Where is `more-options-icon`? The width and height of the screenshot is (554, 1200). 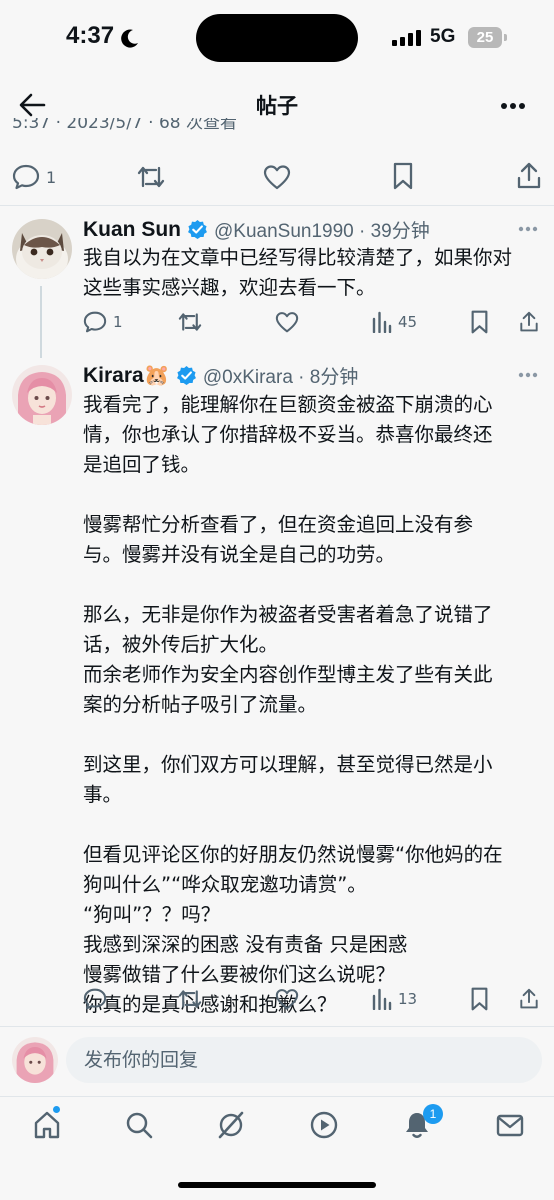 more-options-icon is located at coordinates (513, 106).